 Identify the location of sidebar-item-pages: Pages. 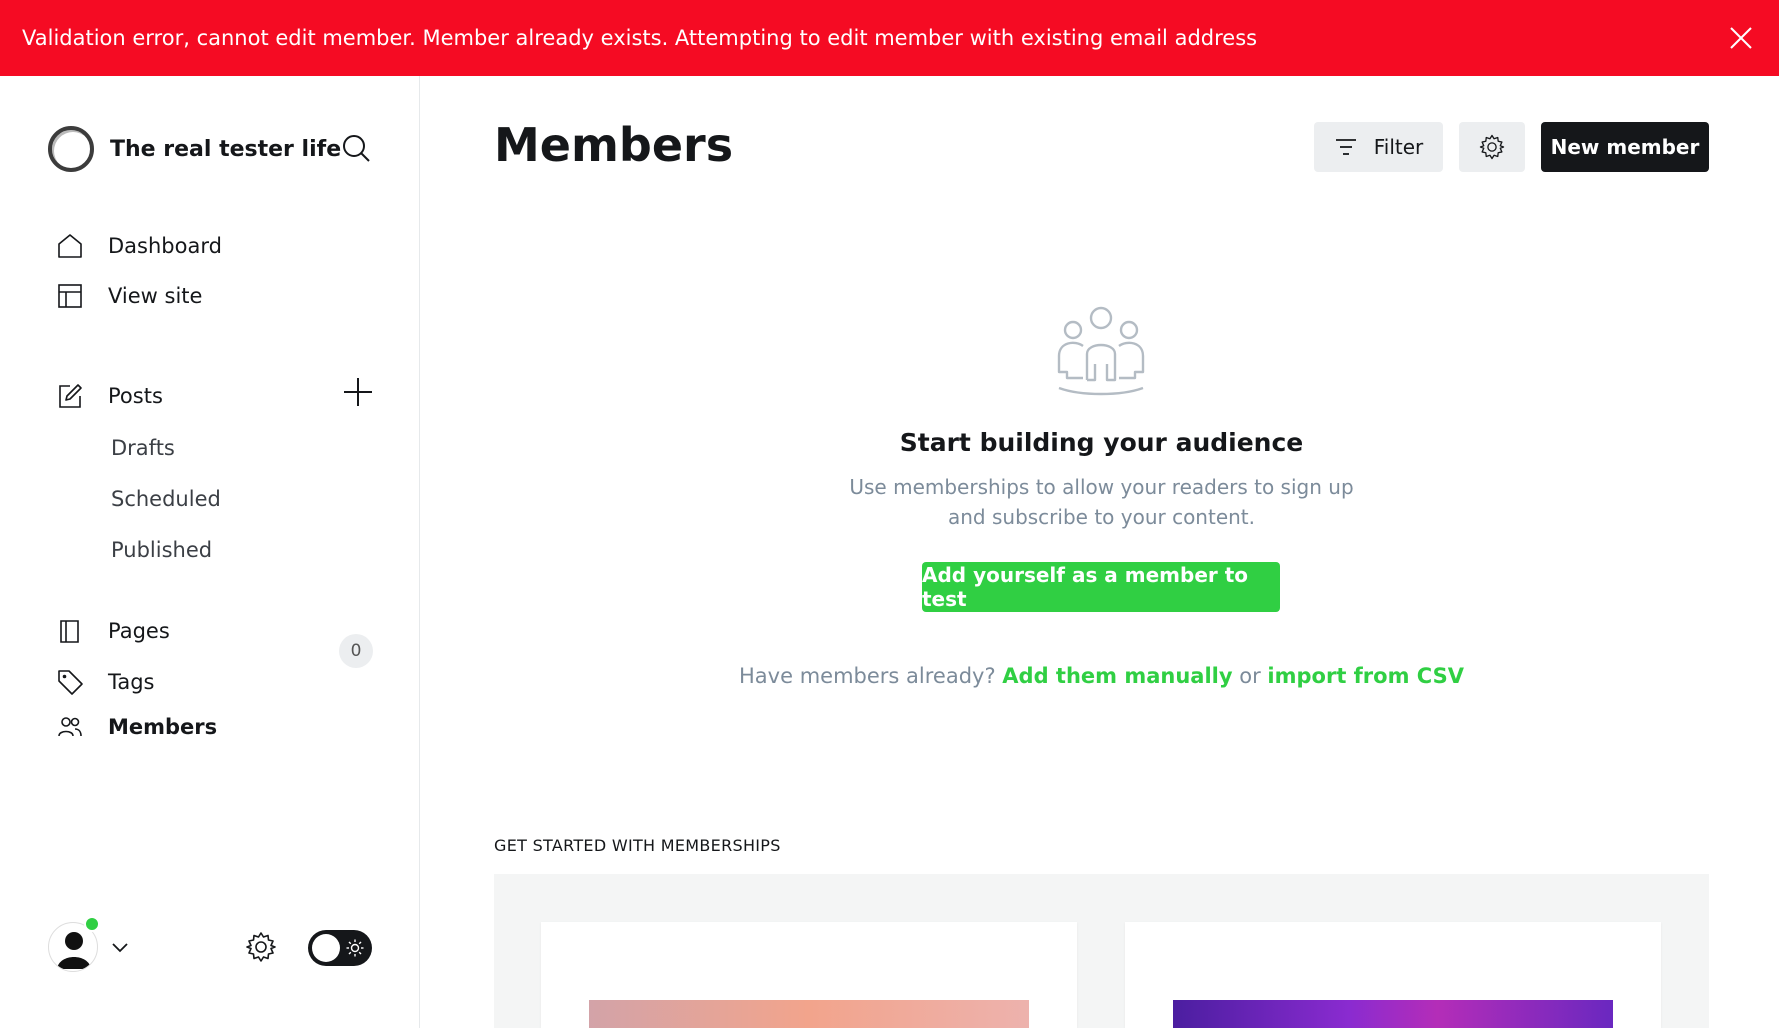
(113, 631).